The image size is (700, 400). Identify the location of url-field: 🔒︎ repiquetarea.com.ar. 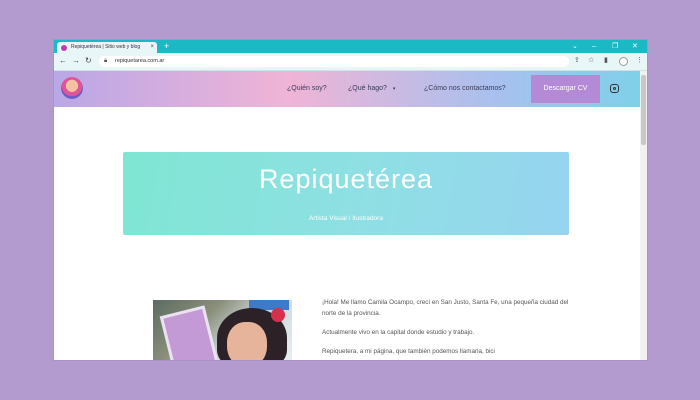
(334, 61).